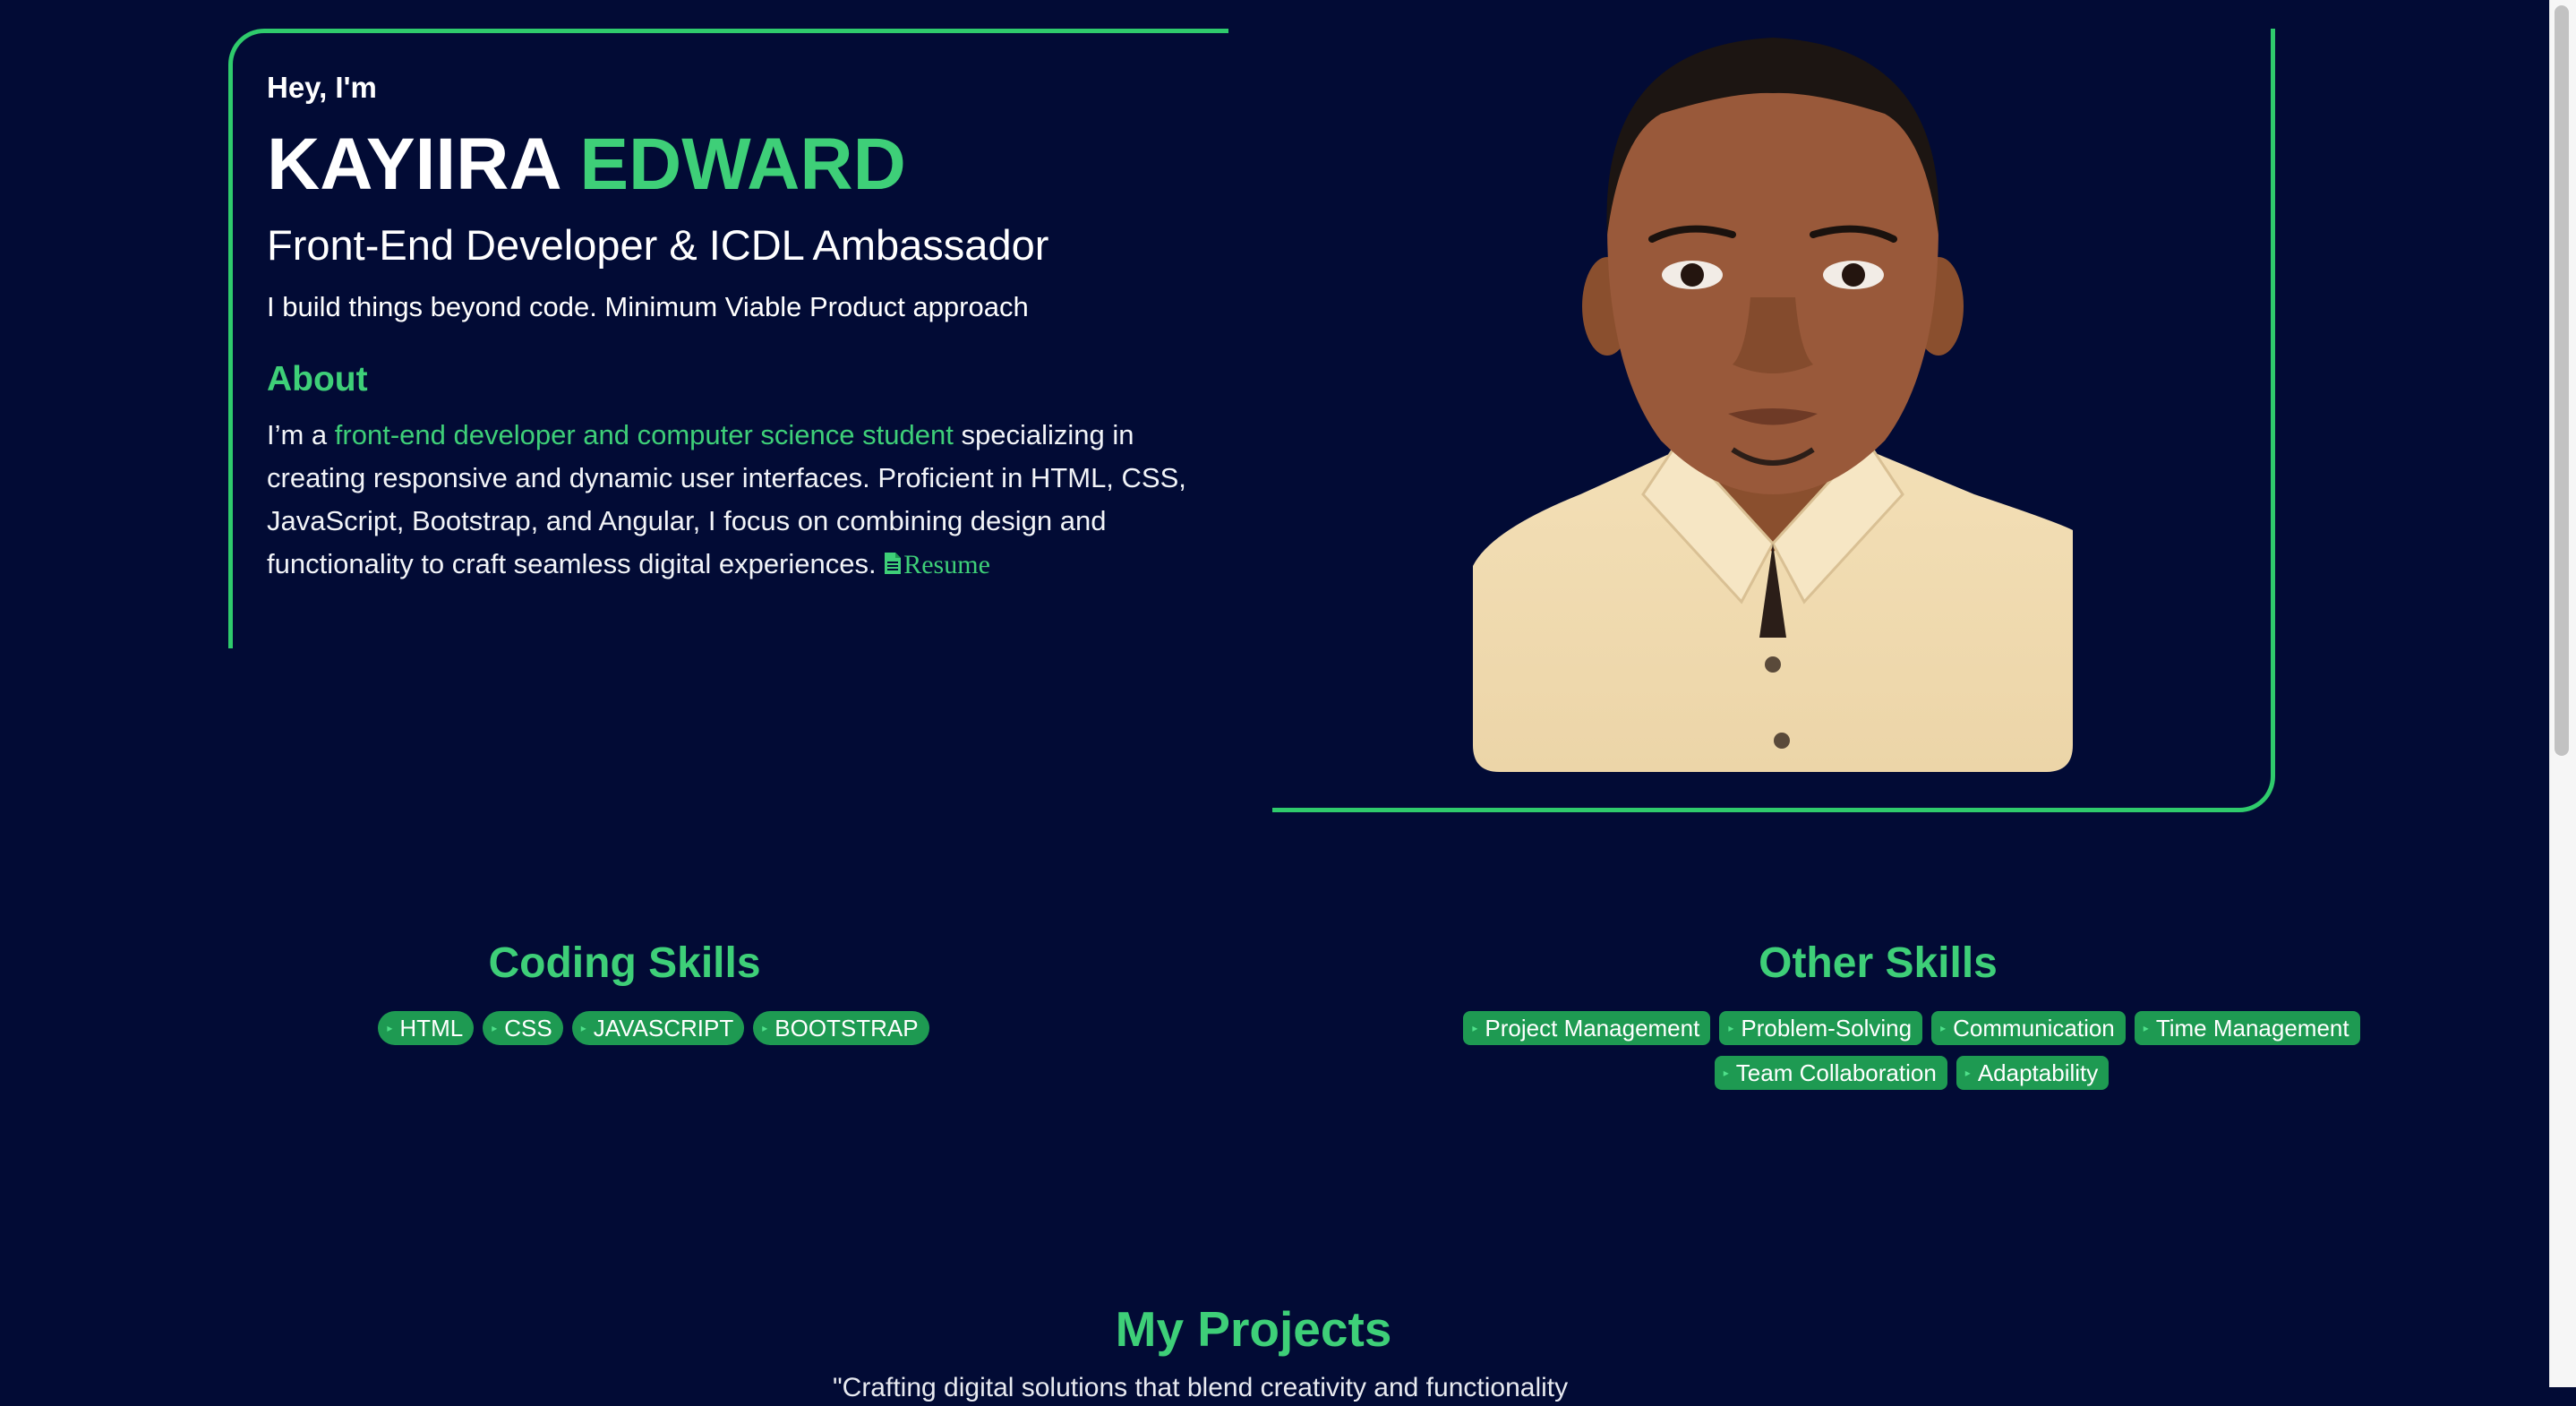 The height and width of the screenshot is (1406, 2576). I want to click on coding-skills-heading: Coding Skills, so click(624, 963).